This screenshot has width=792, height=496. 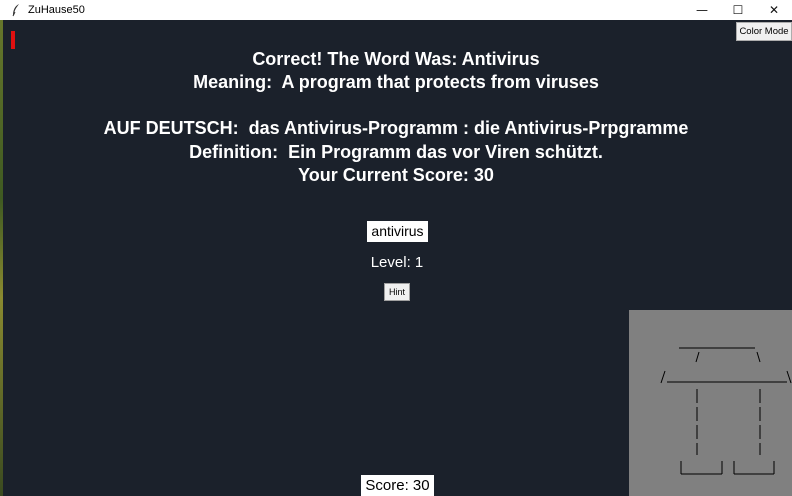 What do you see at coordinates (774, 10) in the screenshot?
I see `close-button: ✕` at bounding box center [774, 10].